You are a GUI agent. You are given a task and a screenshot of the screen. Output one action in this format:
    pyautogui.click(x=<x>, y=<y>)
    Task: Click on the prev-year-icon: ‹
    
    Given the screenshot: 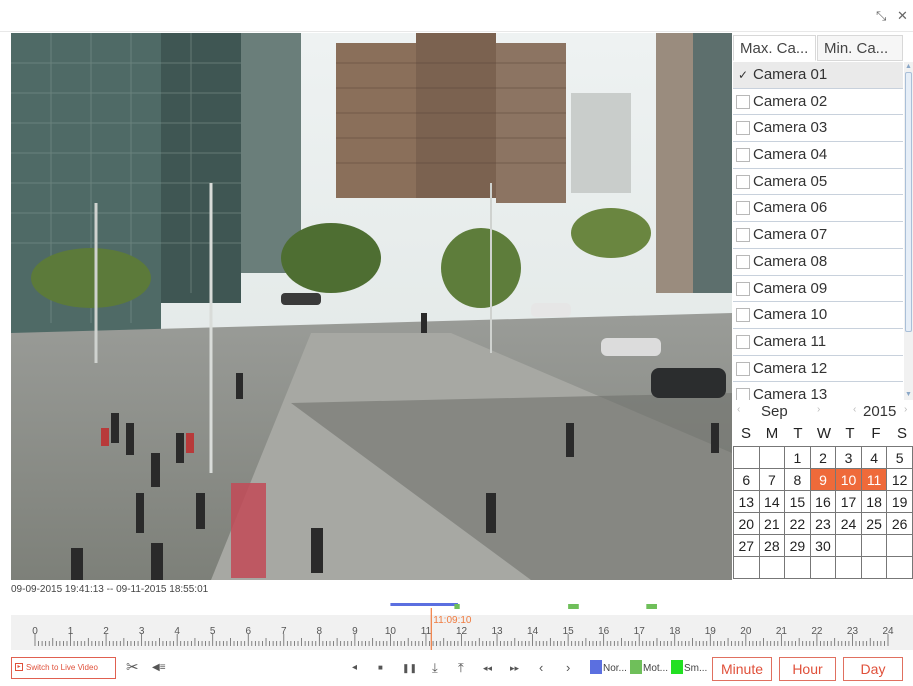 What is the action you would take?
    pyautogui.click(x=854, y=409)
    